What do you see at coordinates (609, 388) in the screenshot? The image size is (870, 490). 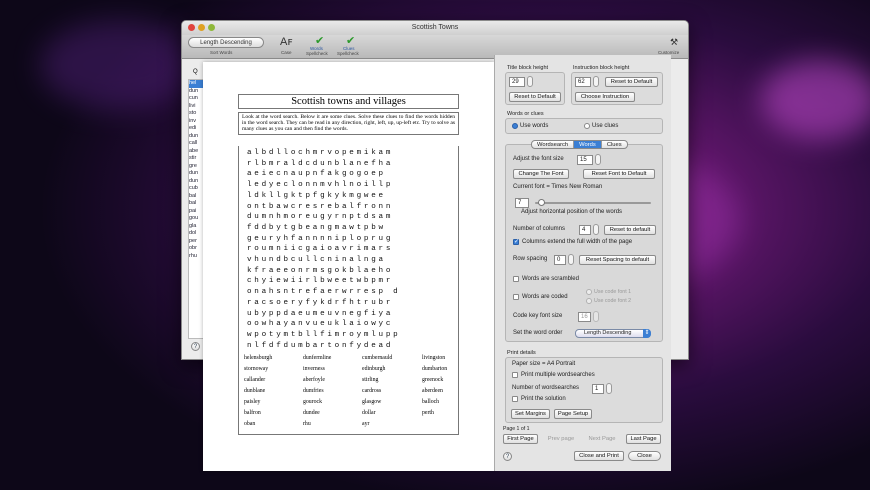 I see `number-of-wordsearches-stepper` at bounding box center [609, 388].